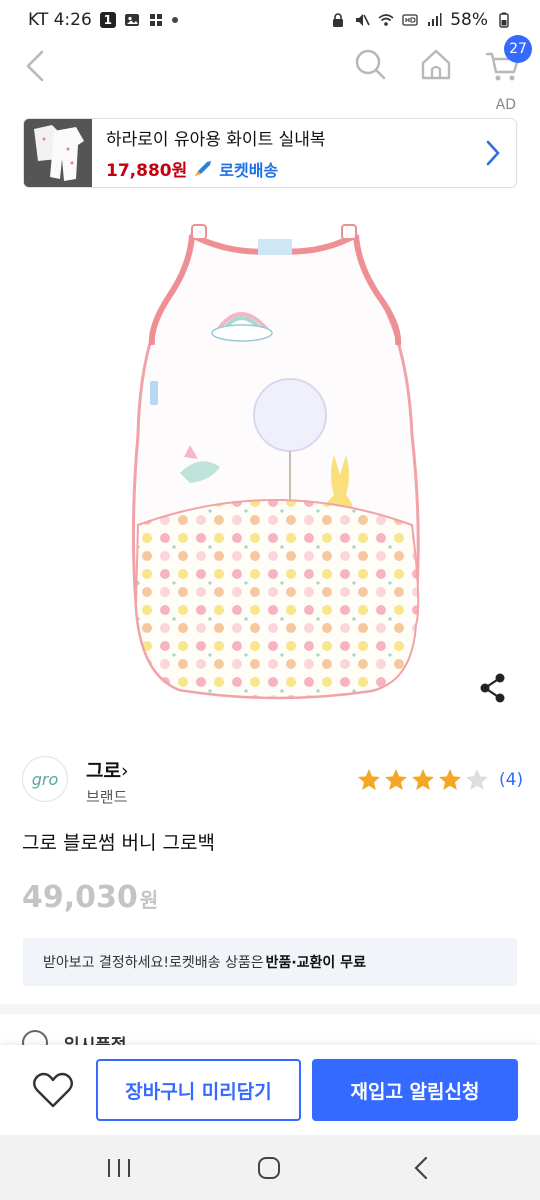  Describe the element at coordinates (422, 1168) in the screenshot. I see `back-nav-icon` at that location.